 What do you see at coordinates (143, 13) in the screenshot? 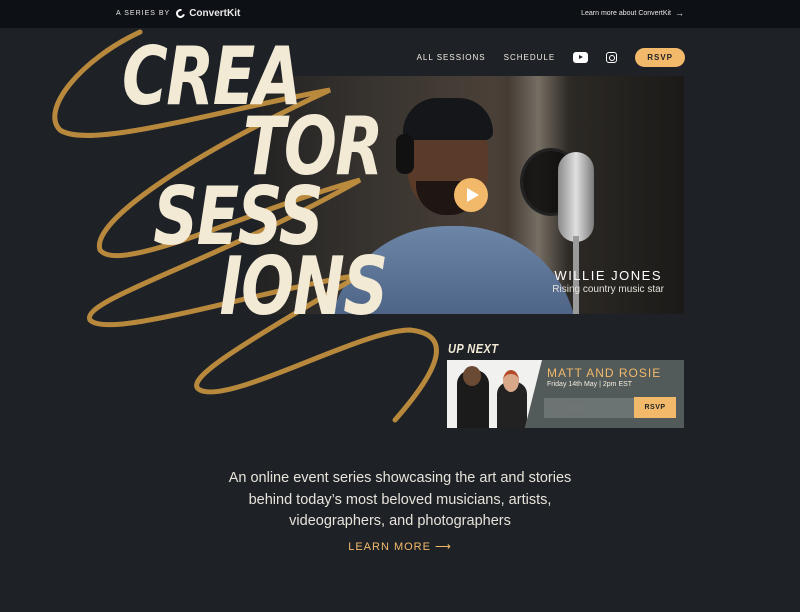
I see `series-label: A SERIES BY` at bounding box center [143, 13].